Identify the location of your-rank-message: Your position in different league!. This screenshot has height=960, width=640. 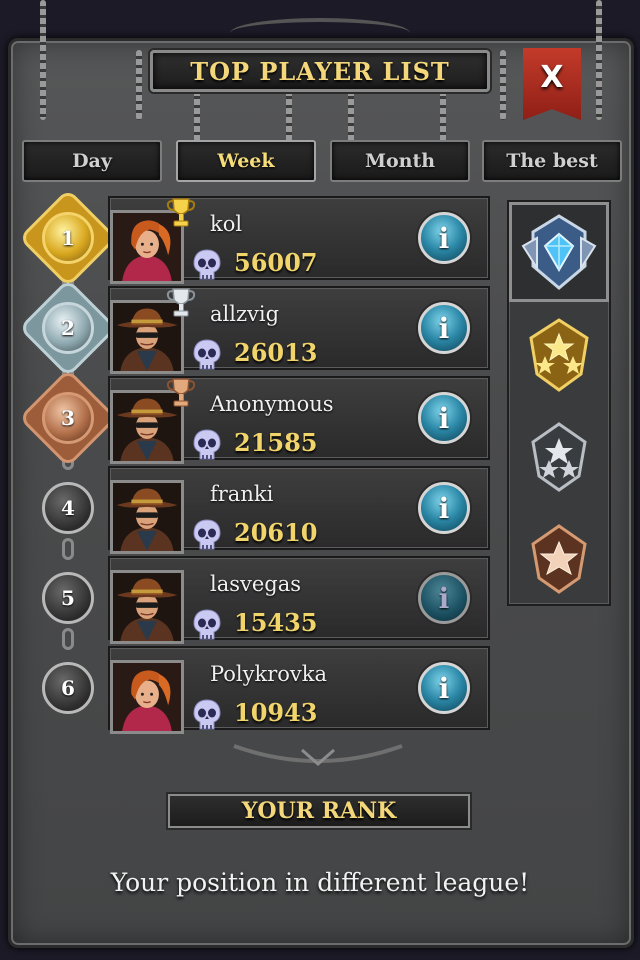
(320, 882).